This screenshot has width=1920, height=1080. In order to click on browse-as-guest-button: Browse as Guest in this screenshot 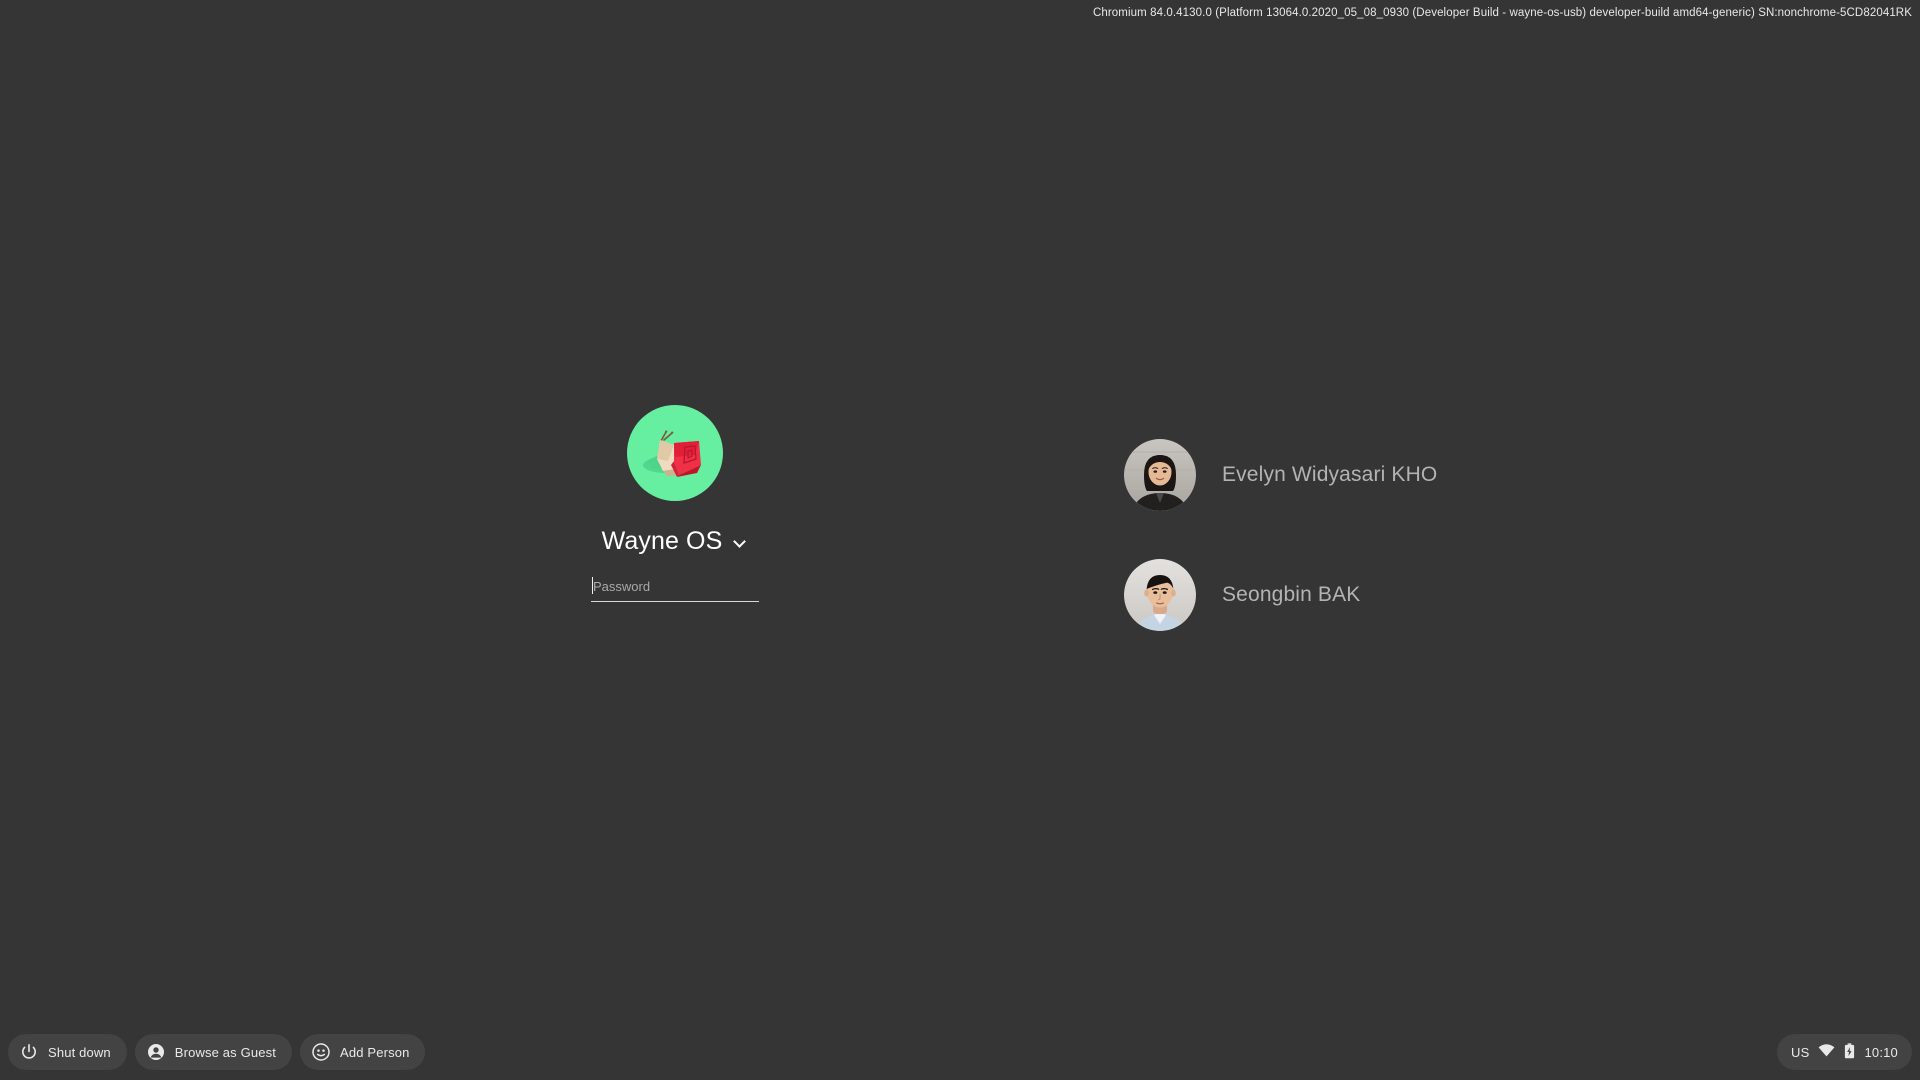, I will do `click(213, 1052)`.